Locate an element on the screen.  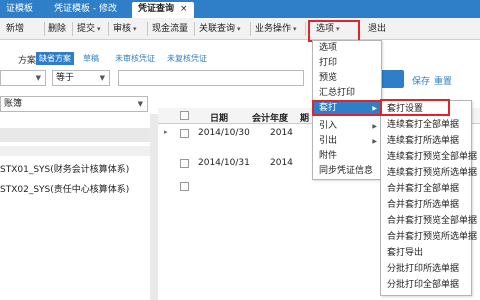
related-query-label: 关联查询 is located at coordinates (217, 29).